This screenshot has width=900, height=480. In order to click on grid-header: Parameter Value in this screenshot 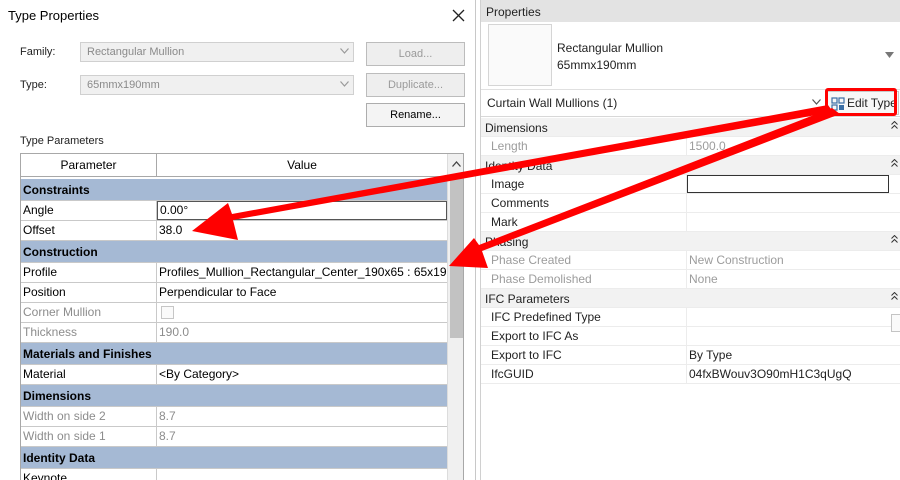, I will do `click(234, 165)`.